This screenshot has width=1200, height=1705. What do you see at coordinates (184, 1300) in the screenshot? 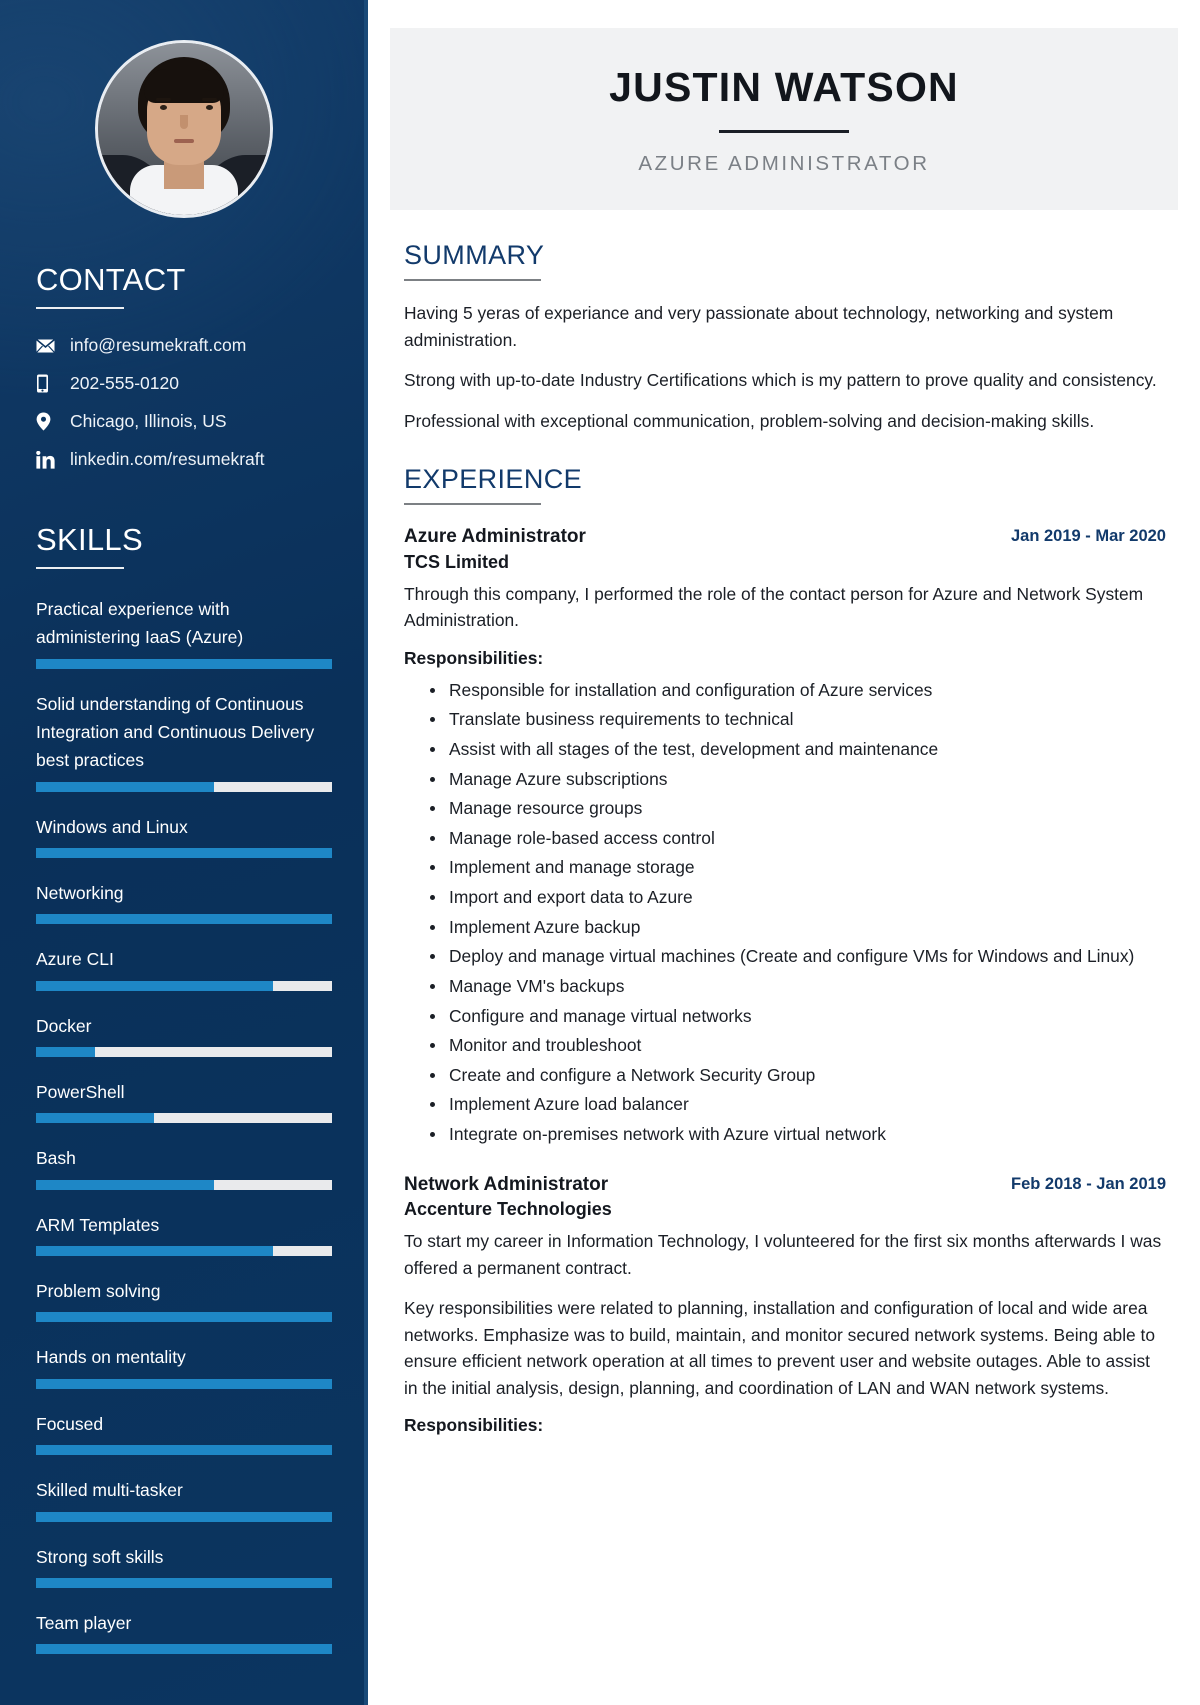
I see `skill-item: Problem solving` at bounding box center [184, 1300].